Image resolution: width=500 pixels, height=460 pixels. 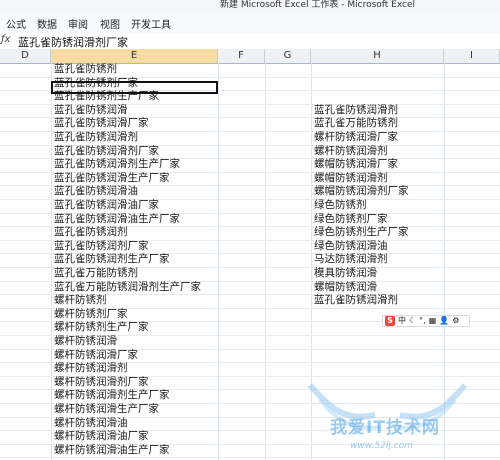 What do you see at coordinates (250, 22) in the screenshot?
I see `ribbon-tabs: 公式 数据 审阅 视图 开发工具` at bounding box center [250, 22].